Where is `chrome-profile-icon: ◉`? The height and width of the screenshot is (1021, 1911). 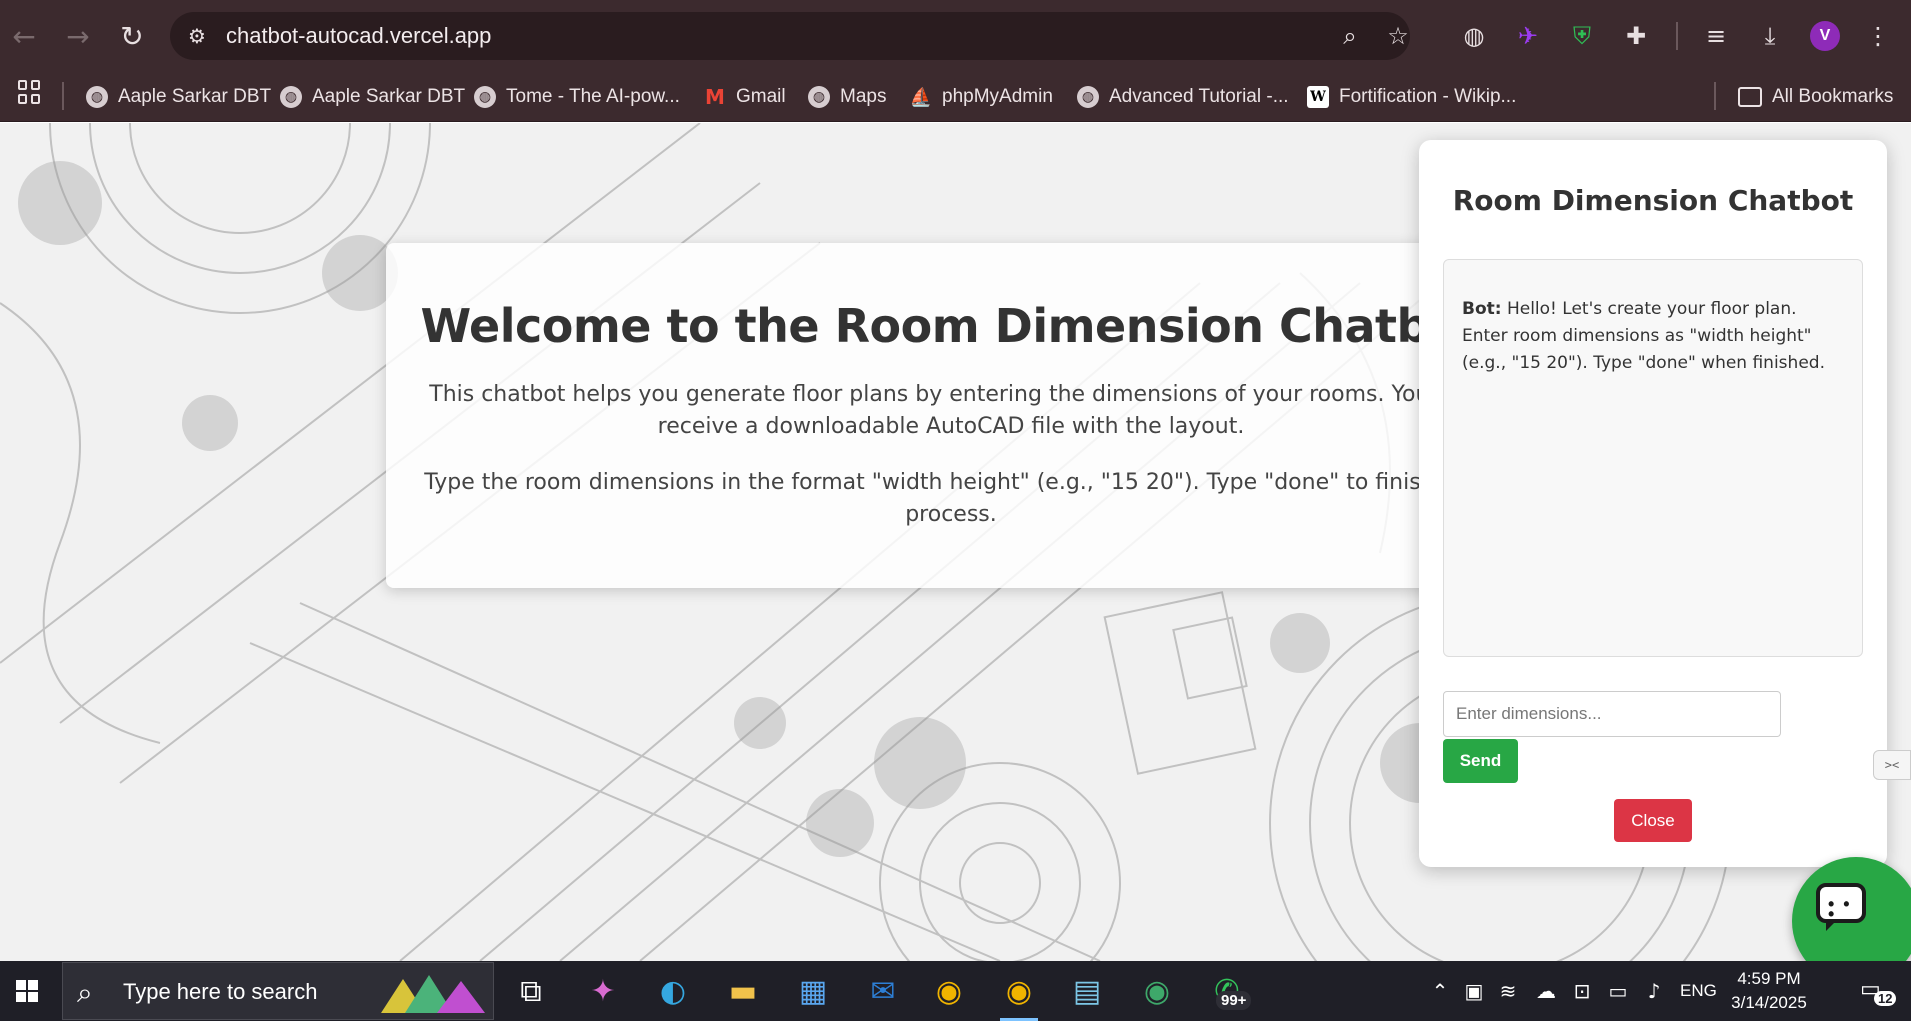
chrome-profile-icon: ◉ is located at coordinates (1019, 994).